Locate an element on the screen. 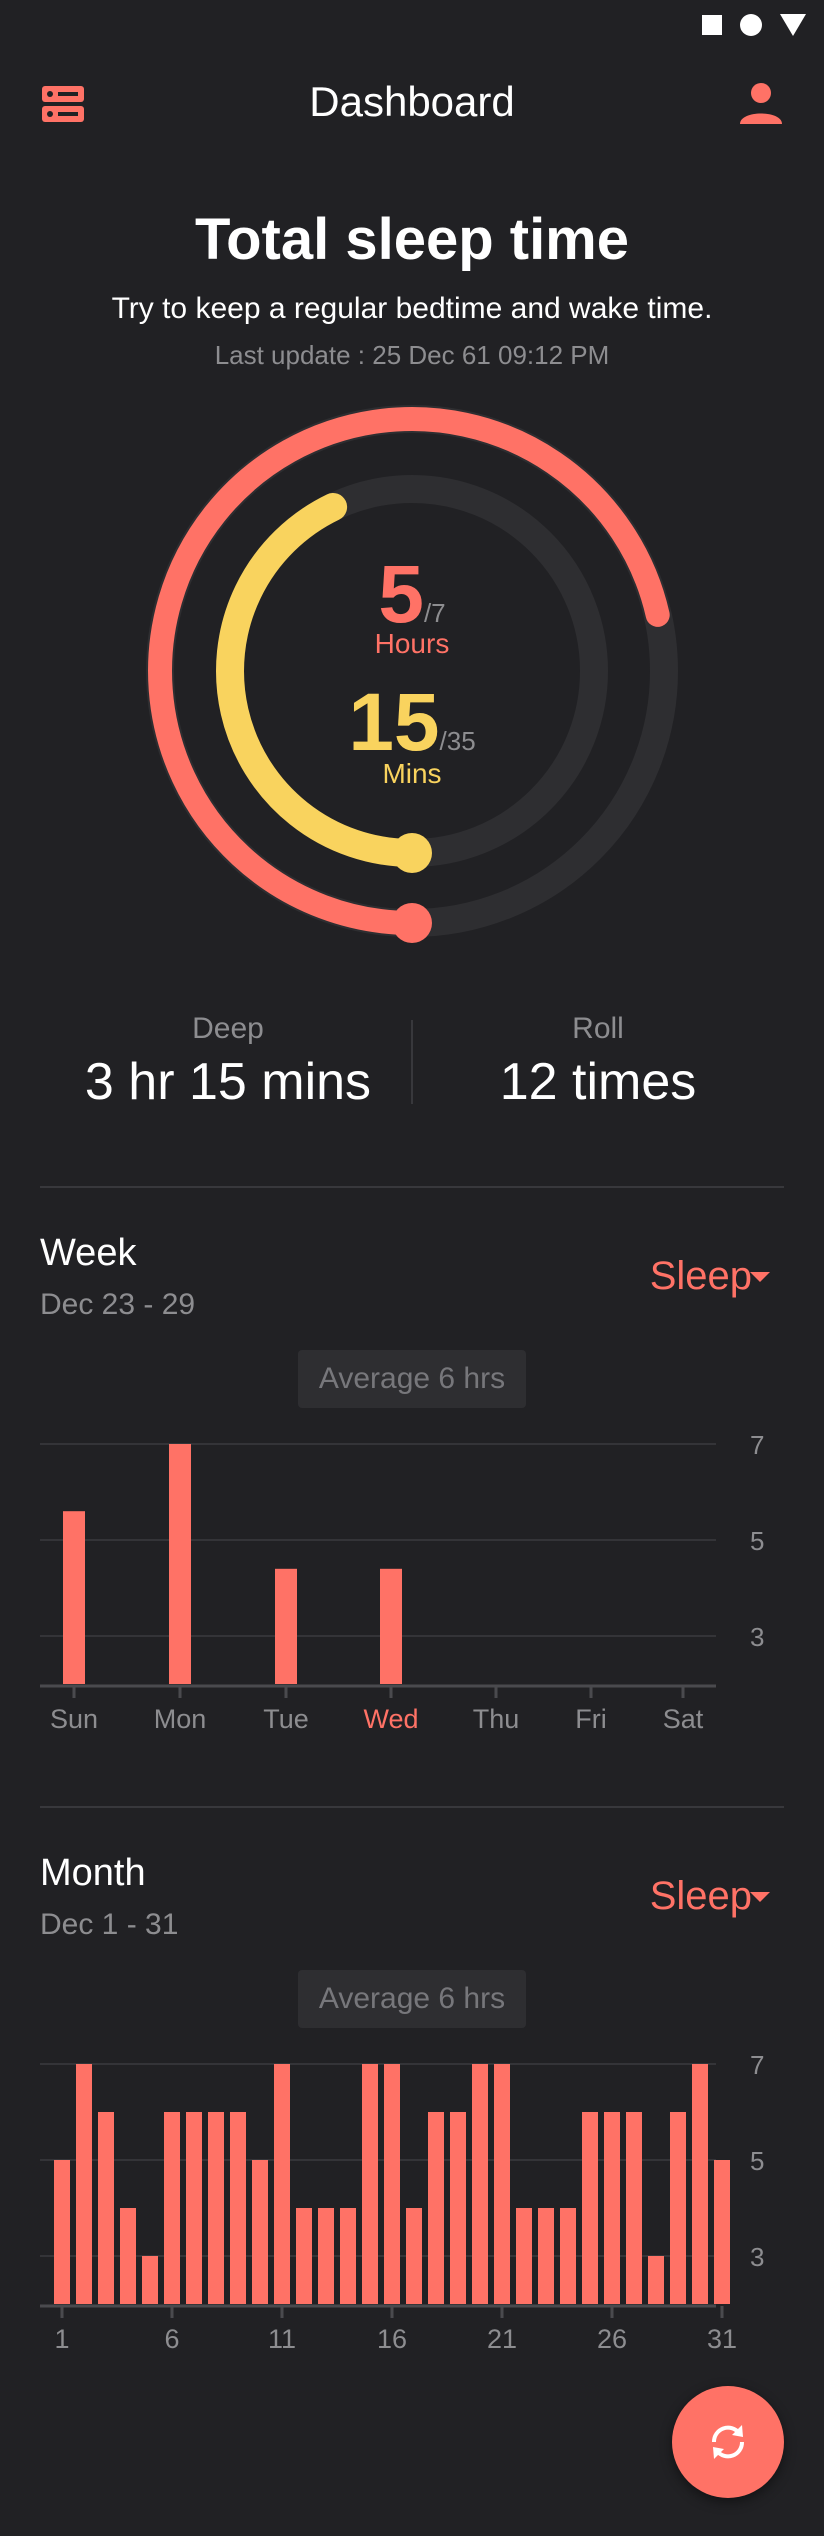 The image size is (824, 2536). mins-label: Mins is located at coordinates (412, 773).